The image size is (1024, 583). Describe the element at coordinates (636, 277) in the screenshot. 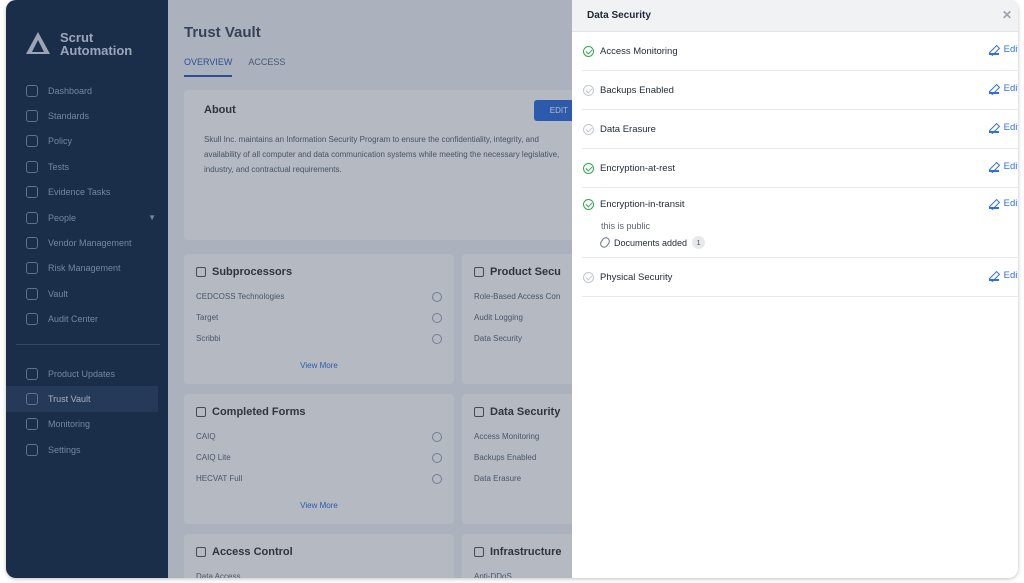

I see `item-label: Physical Security` at that location.